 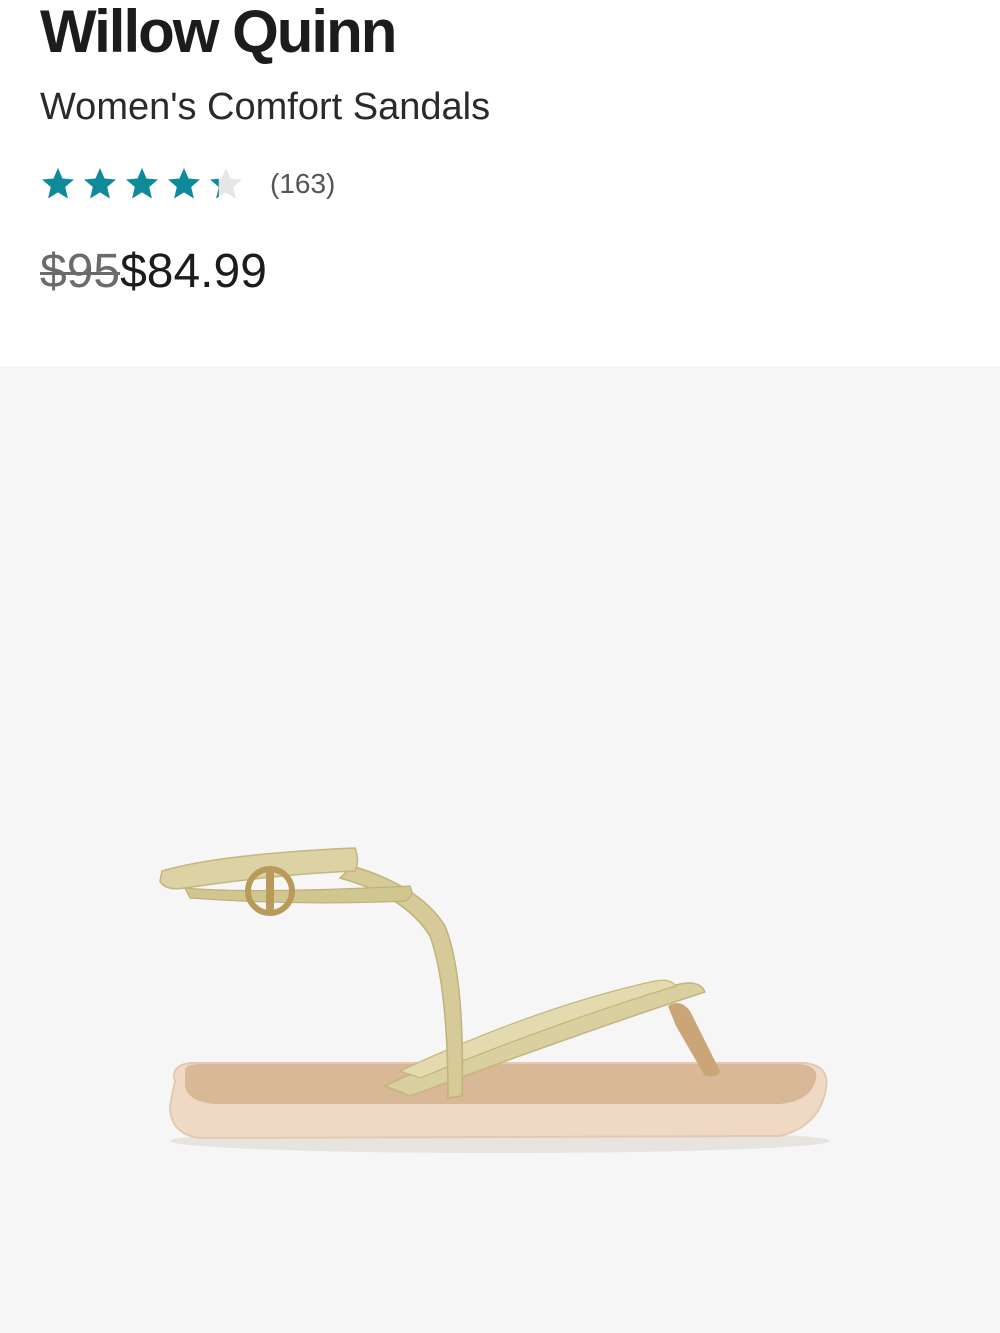 I want to click on star-rating, so click(x=145, y=184).